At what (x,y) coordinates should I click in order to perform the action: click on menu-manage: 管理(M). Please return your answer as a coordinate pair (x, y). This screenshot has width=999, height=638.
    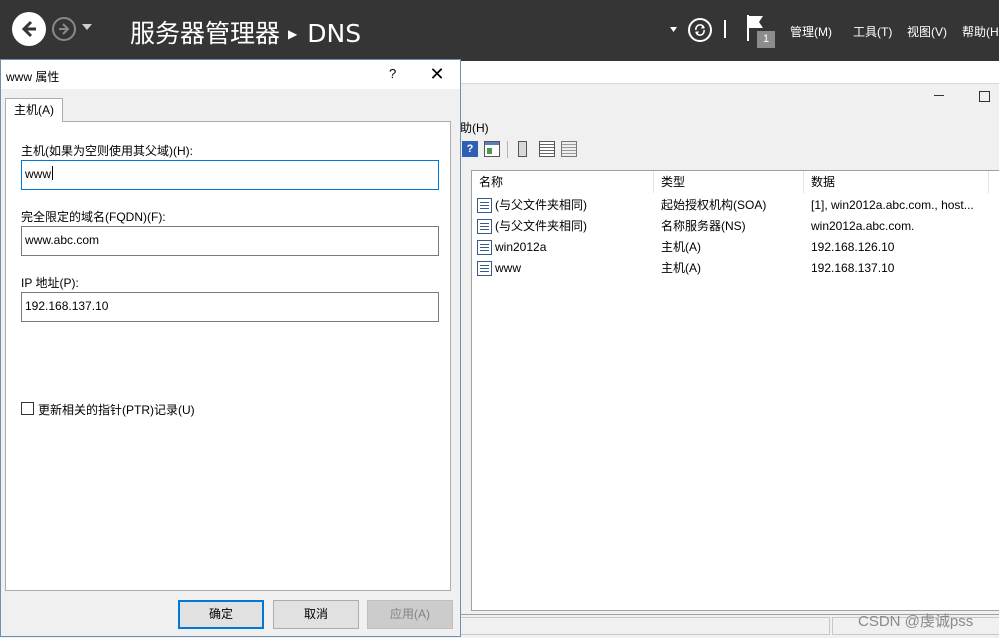
    Looking at the image, I should click on (811, 31).